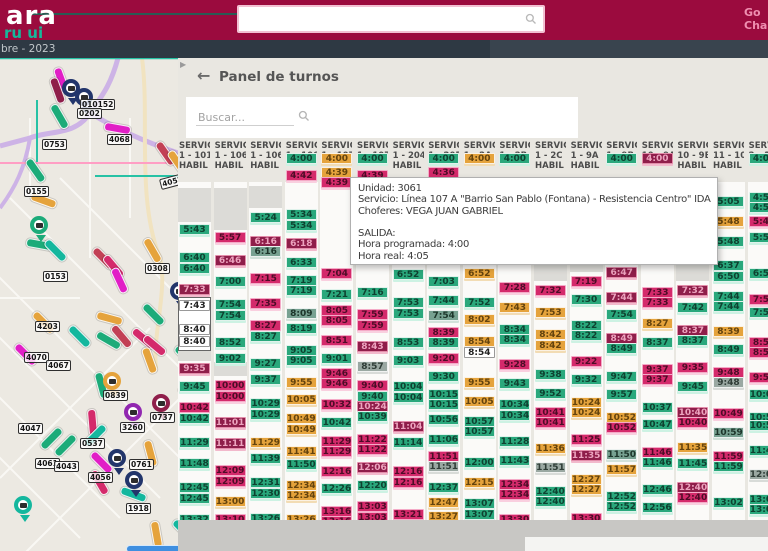 The width and height of the screenshot is (768, 551). Describe the element at coordinates (152, 548) in the screenshot. I see `map-bottom-bar` at that location.